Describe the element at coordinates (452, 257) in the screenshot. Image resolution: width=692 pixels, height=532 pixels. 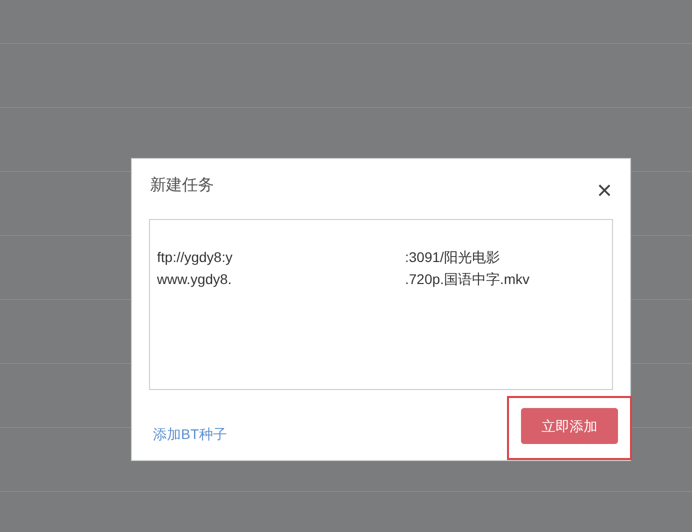
I see `url-text: :3091/阳光电影` at that location.